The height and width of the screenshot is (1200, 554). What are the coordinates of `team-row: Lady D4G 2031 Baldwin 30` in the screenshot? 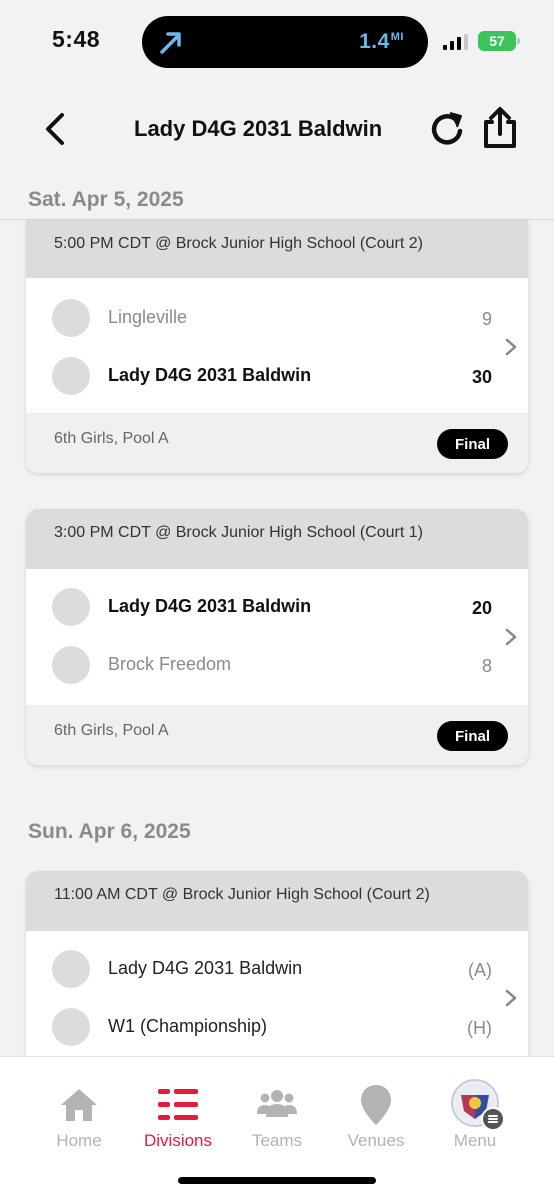 It's located at (261, 377).